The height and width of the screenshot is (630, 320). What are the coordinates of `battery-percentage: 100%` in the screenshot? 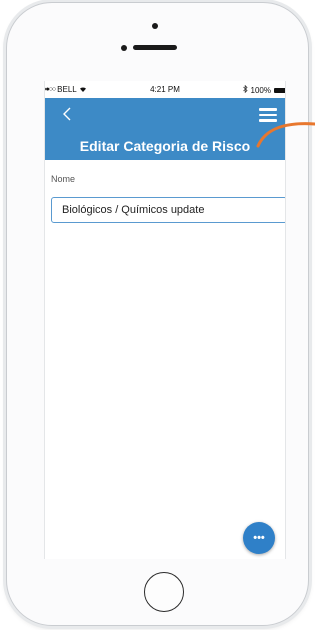 It's located at (260, 90).